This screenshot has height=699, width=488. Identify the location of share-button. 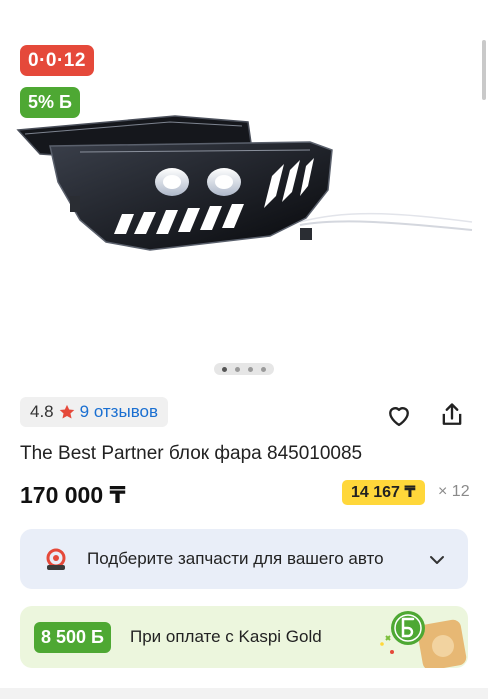
(452, 415).